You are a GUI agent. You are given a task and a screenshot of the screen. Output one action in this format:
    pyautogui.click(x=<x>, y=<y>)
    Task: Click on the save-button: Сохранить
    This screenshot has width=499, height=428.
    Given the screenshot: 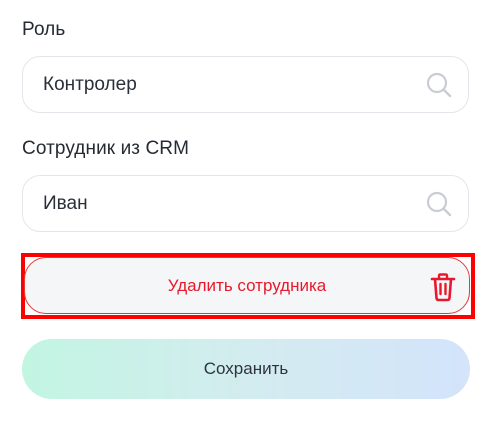 What is the action you would take?
    pyautogui.click(x=246, y=369)
    